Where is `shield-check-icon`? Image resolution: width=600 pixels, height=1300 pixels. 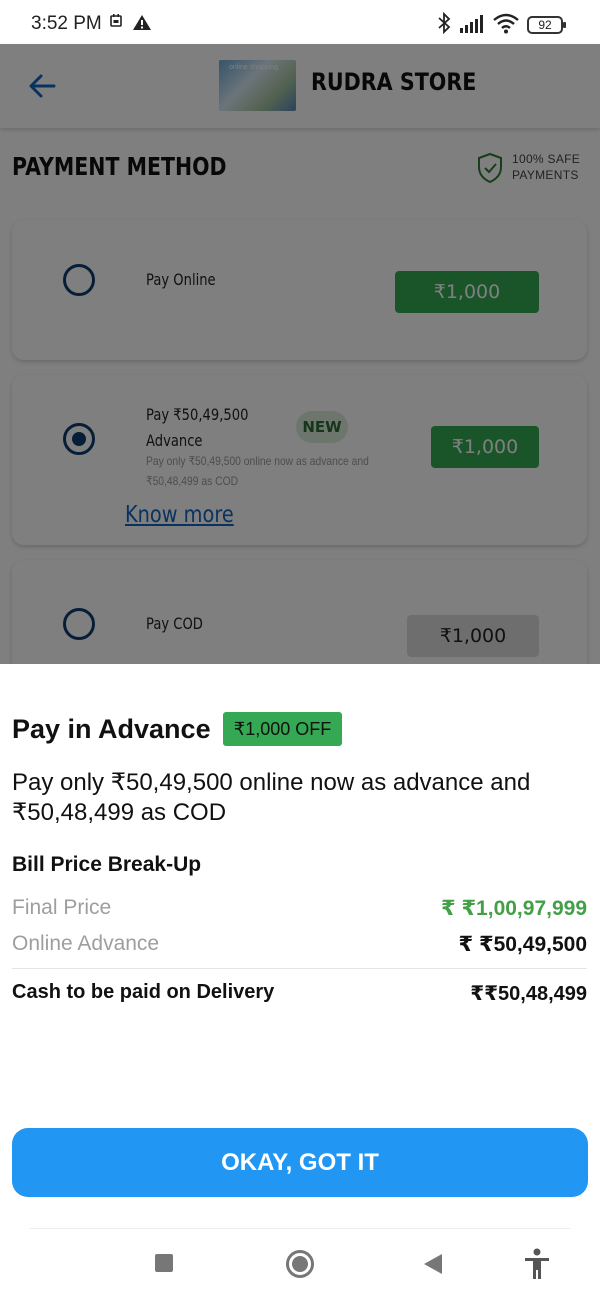 shield-check-icon is located at coordinates (490, 168).